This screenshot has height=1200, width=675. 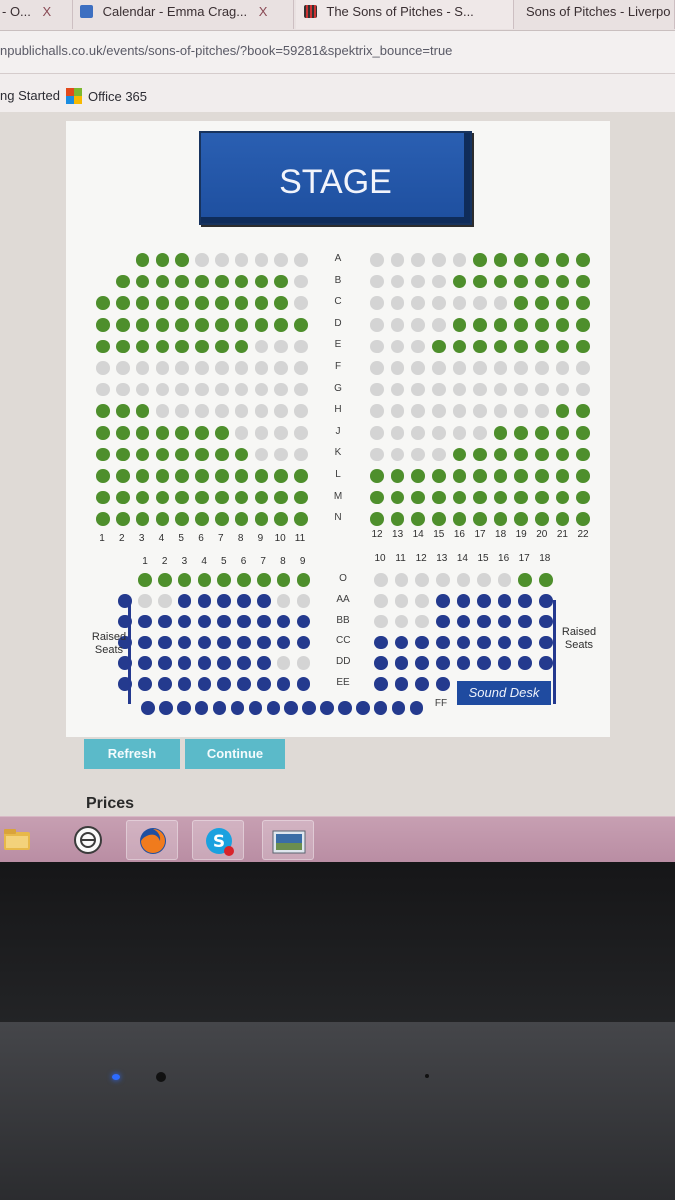 I want to click on bookmark-office-365: Office 365, so click(x=106, y=96).